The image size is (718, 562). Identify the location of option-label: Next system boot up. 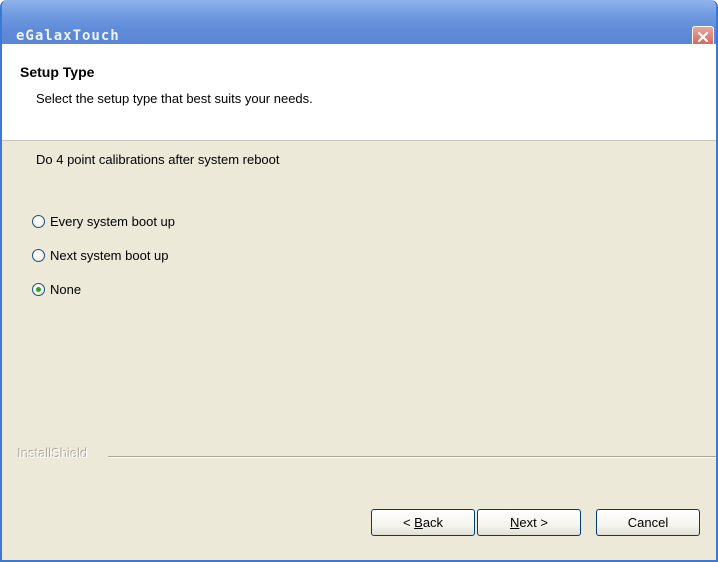
(109, 255).